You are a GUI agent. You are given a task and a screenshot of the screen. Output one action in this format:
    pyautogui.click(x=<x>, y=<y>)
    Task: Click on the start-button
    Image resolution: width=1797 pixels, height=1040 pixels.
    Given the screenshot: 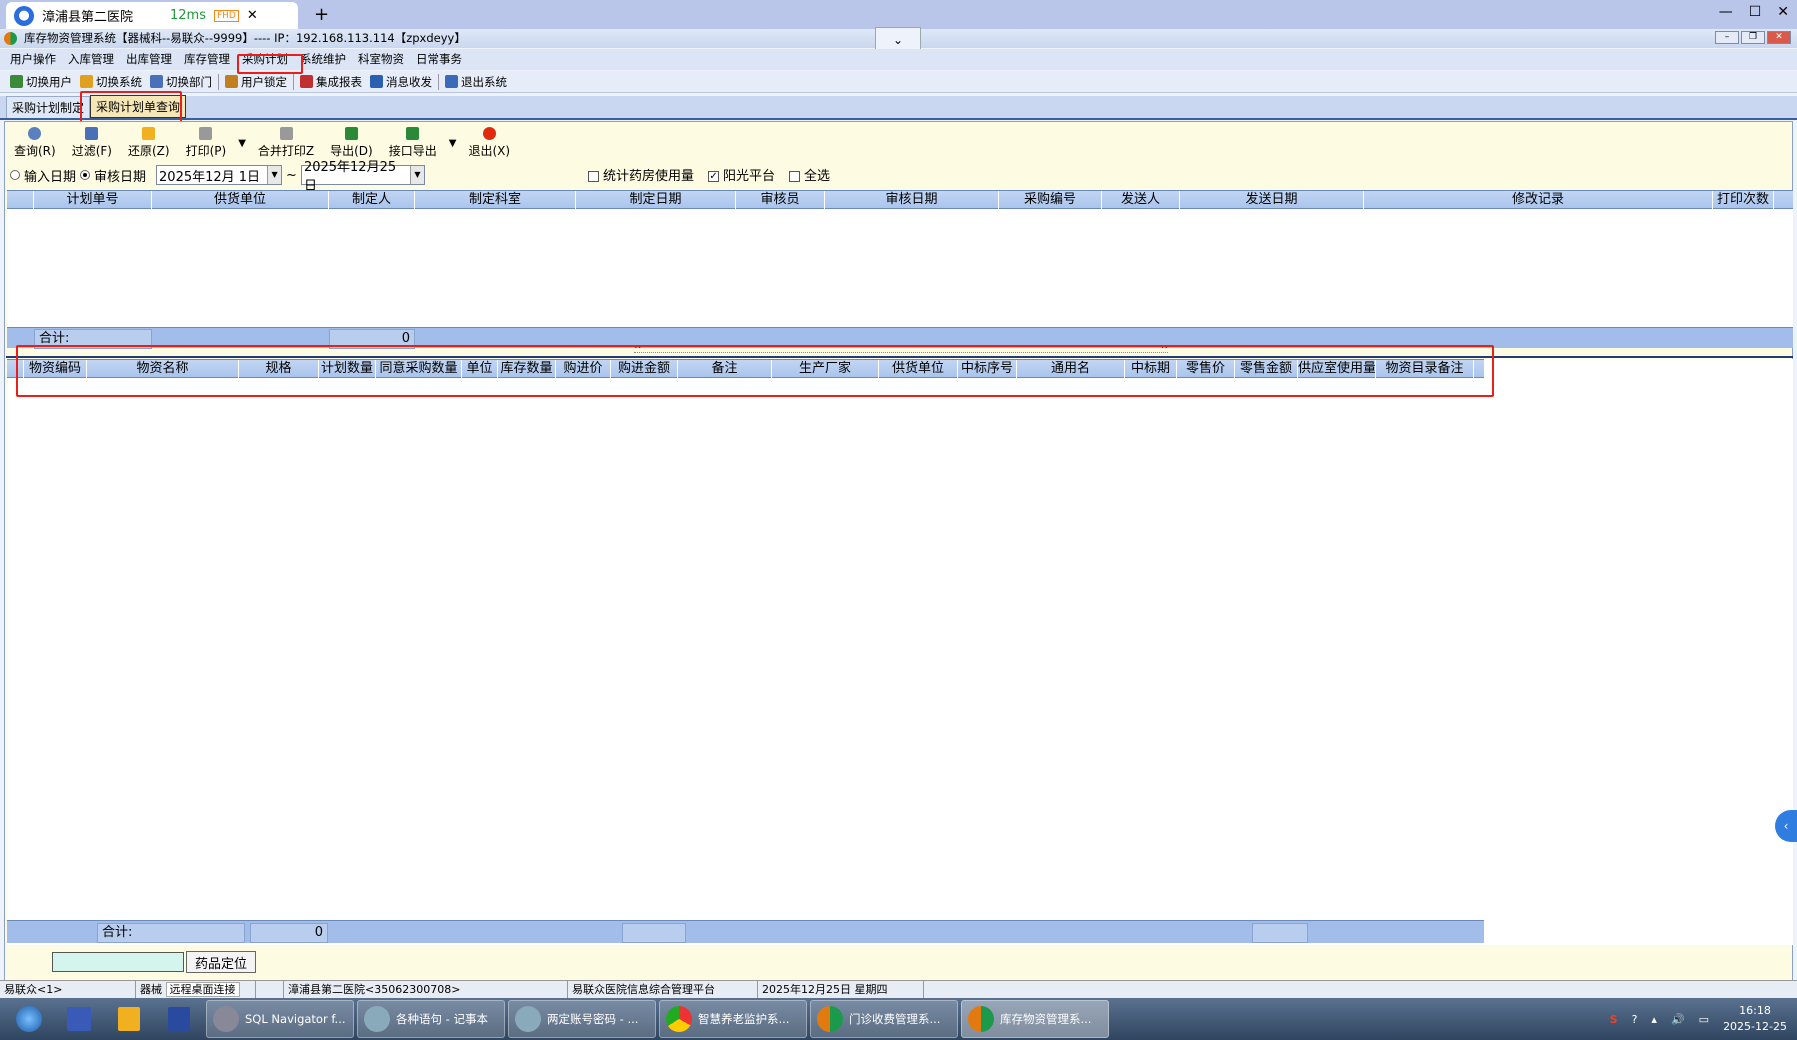 What is the action you would take?
    pyautogui.click(x=29, y=1019)
    